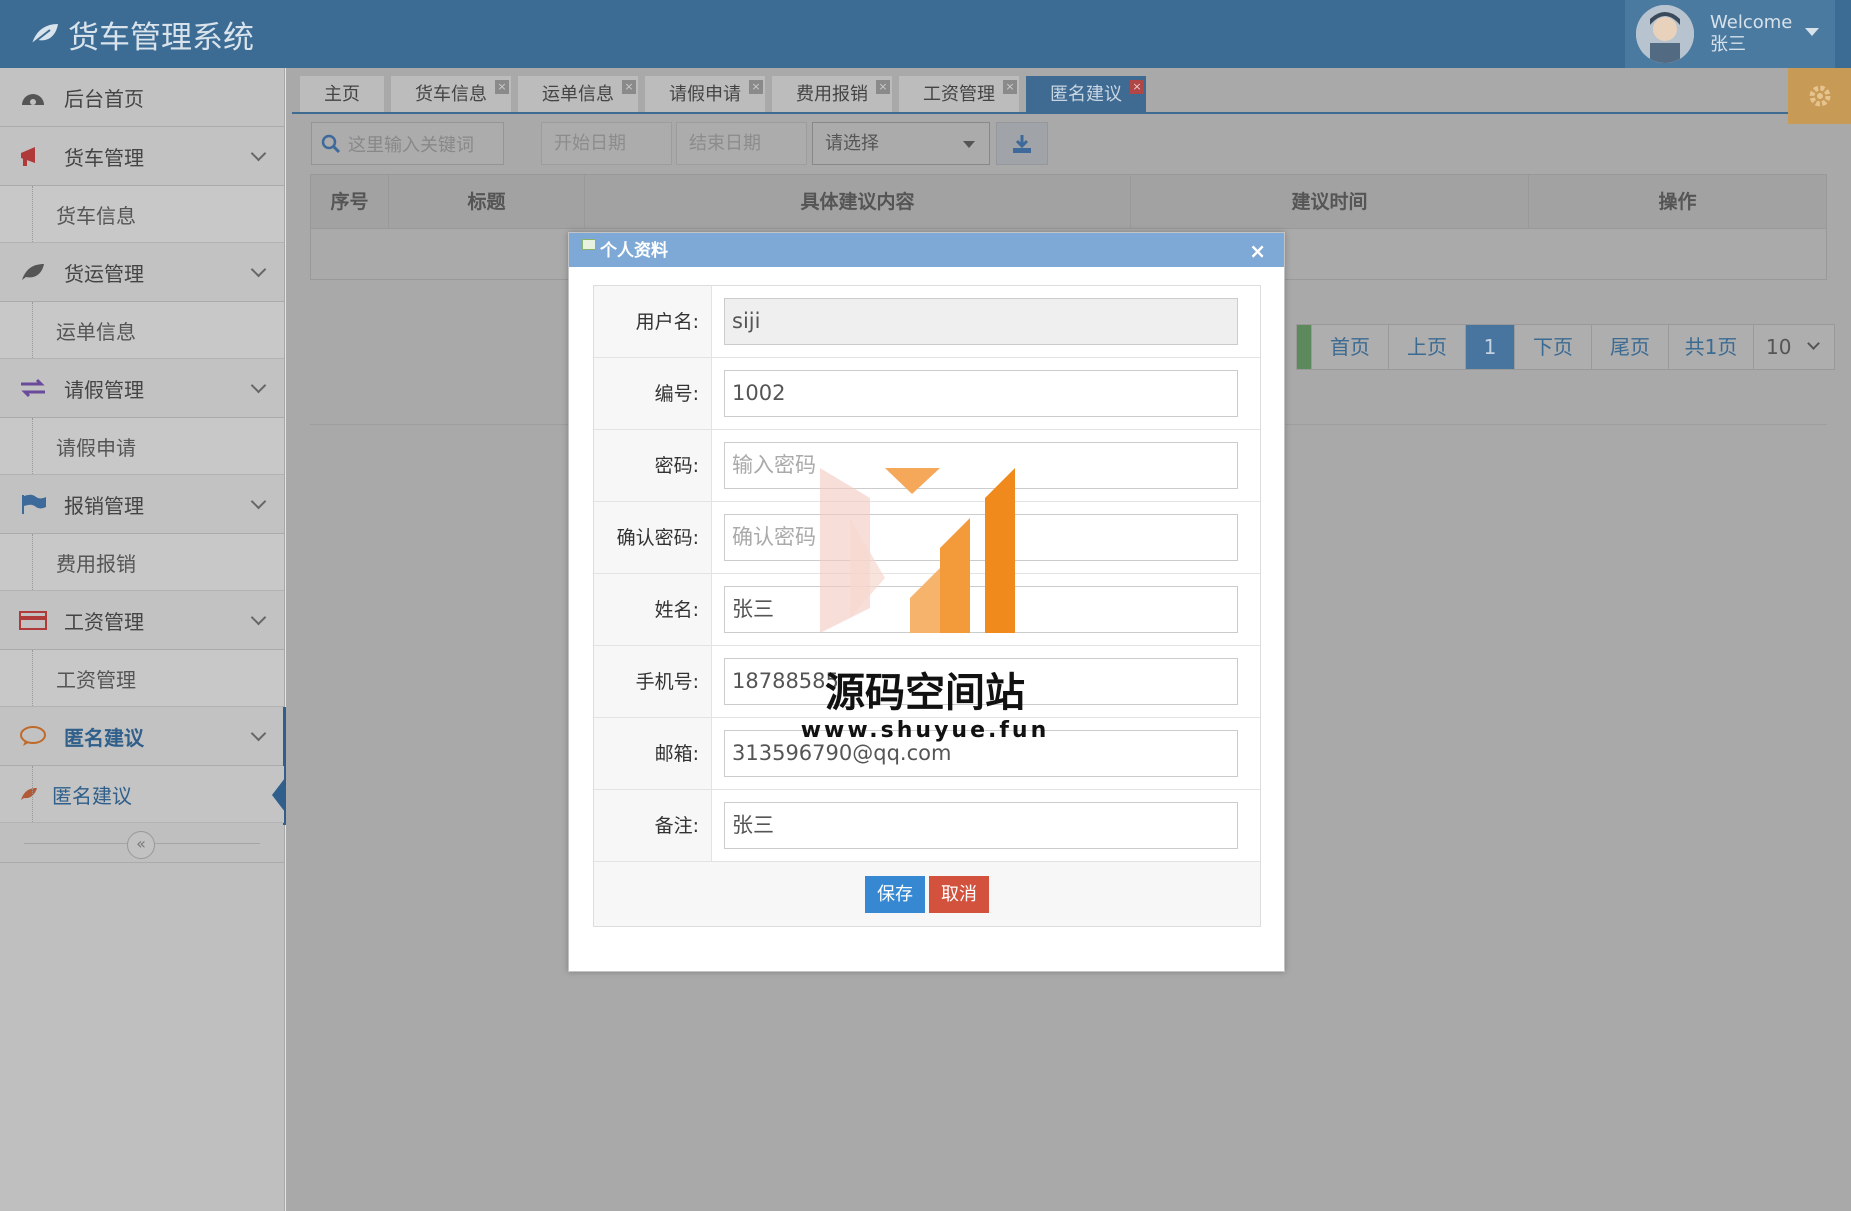 This screenshot has width=1851, height=1211. I want to click on tab-bar: 主页 货车信息 × 运单信息 × 请假申请 × 费用报销 × 工资管理 × 匿名建议 ×, so click(726, 94).